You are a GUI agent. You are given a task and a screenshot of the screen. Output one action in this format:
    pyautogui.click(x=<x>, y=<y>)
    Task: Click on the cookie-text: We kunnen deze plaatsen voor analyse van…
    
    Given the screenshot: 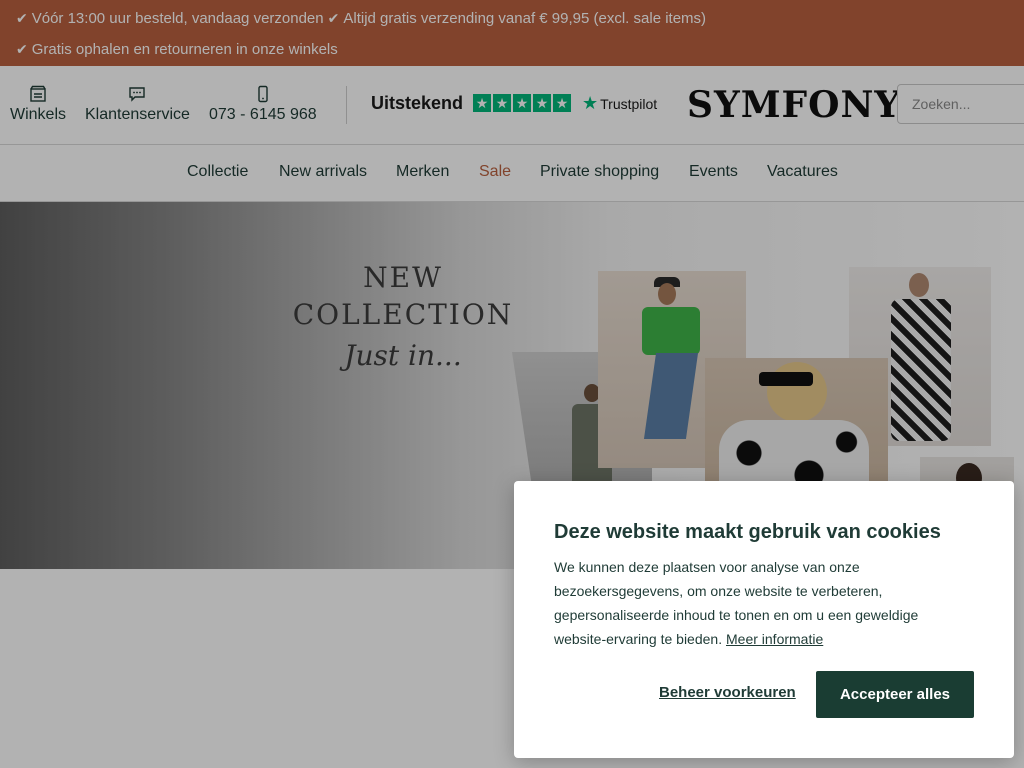 What is the action you would take?
    pyautogui.click(x=754, y=603)
    